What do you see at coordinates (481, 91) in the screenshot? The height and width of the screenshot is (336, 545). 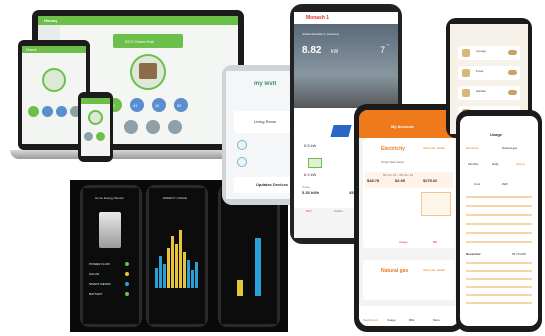 I see `hub-item-3: Garden` at bounding box center [481, 91].